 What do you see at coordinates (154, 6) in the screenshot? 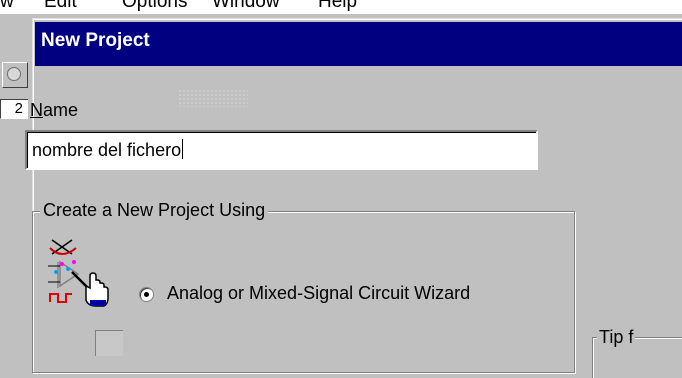
I see `menu-item-options: Options` at bounding box center [154, 6].